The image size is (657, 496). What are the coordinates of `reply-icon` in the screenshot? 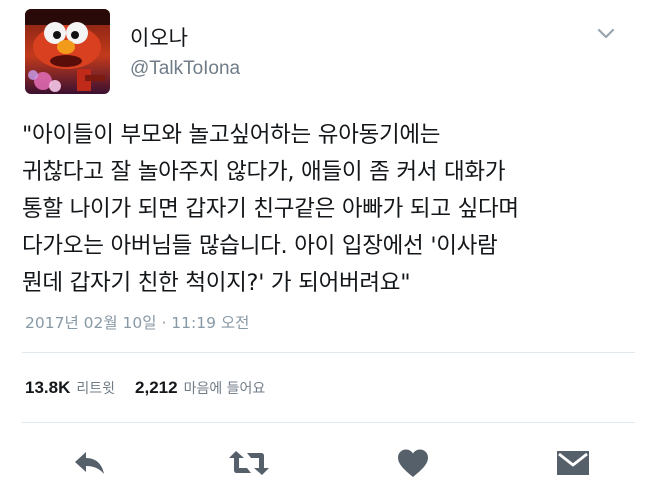 It's located at (89, 463).